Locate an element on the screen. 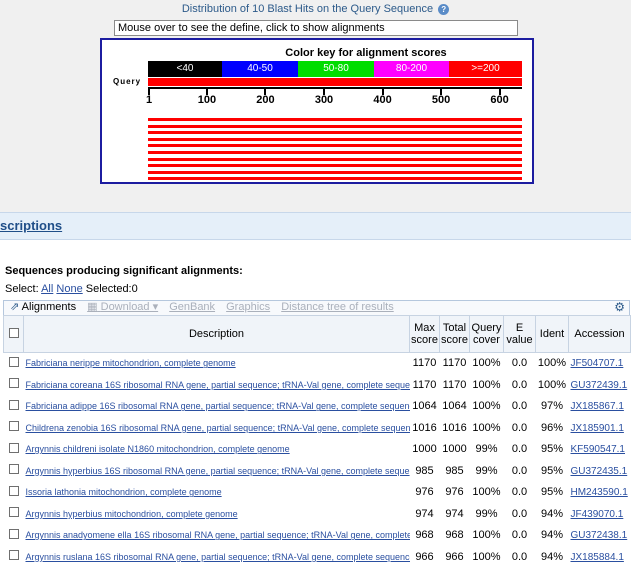 The height and width of the screenshot is (573, 631). ident-cell: 95% is located at coordinates (552, 470).